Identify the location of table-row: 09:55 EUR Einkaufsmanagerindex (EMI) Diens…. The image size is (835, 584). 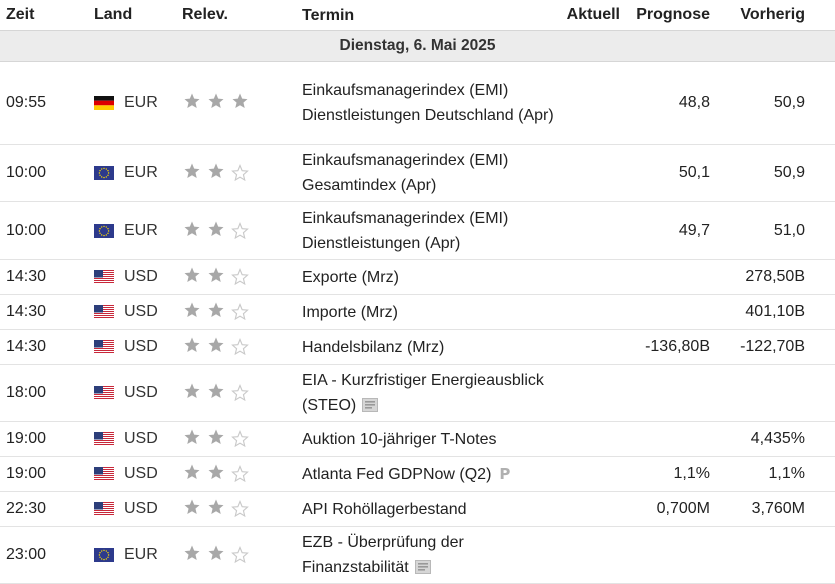
(417, 103).